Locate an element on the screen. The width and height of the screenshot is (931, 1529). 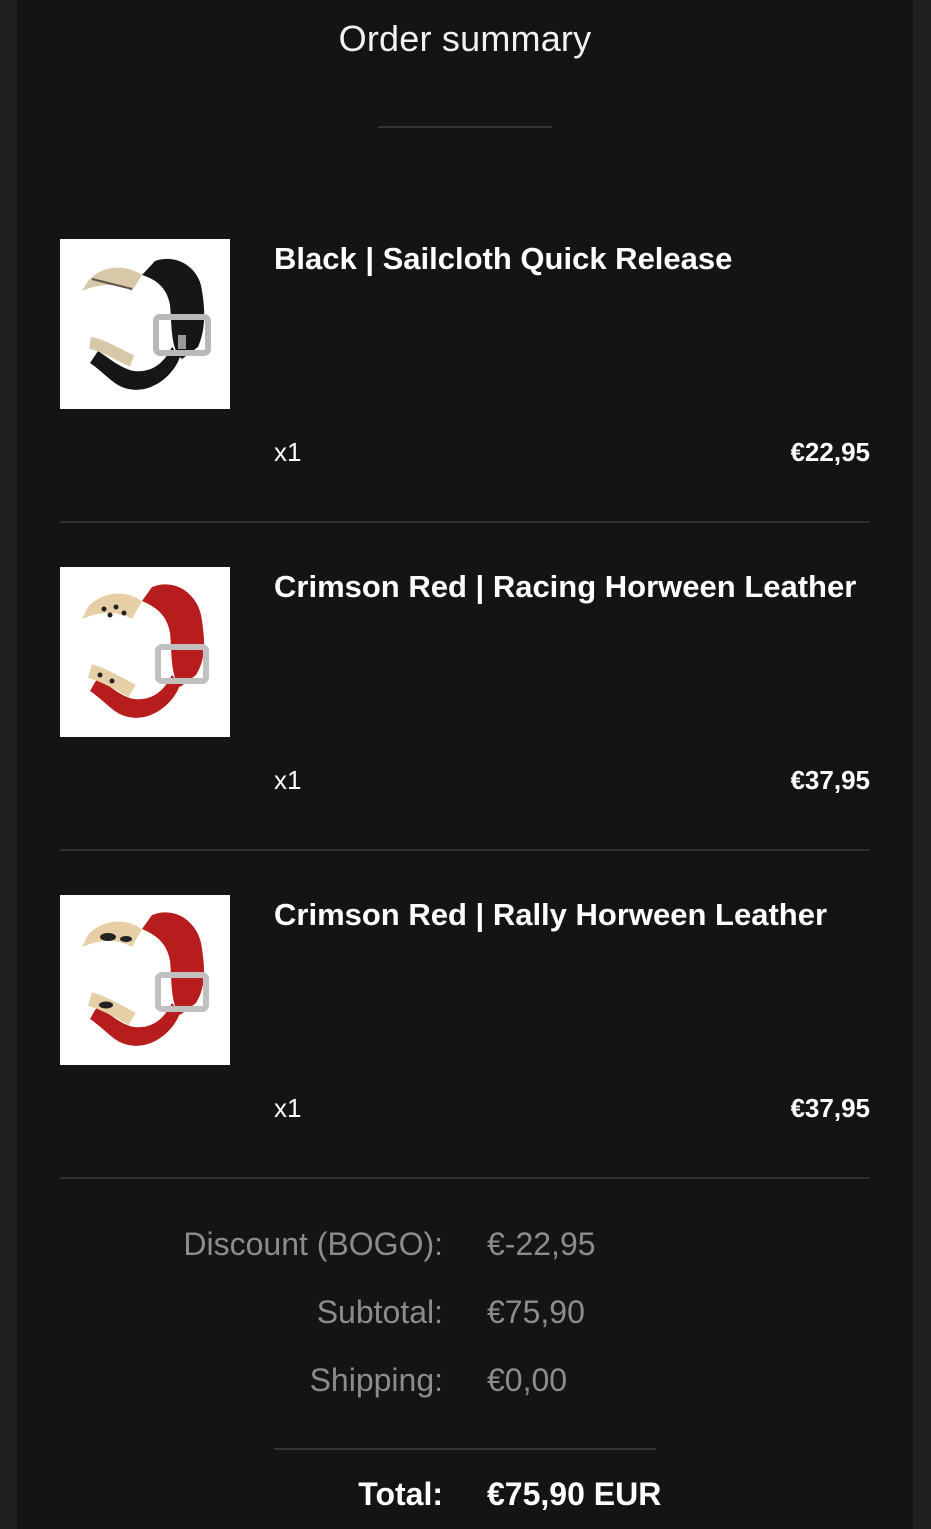
discount-row: Discount (BOGO): €-22,95 is located at coordinates (465, 1248).